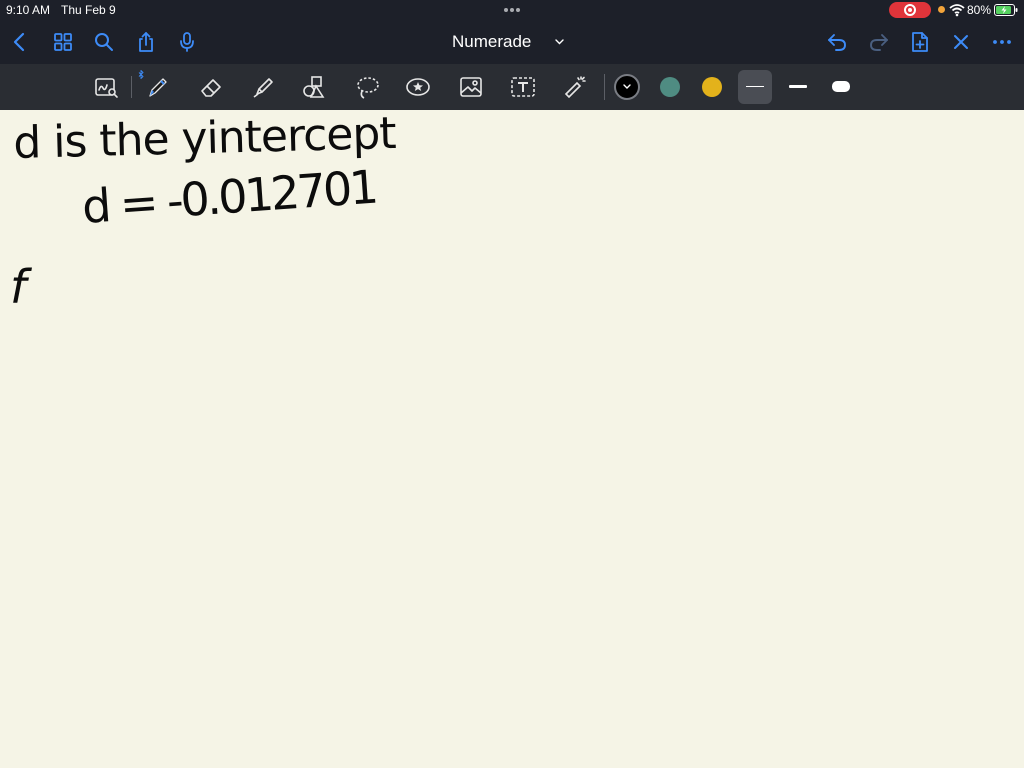 This screenshot has width=1024, height=768. I want to click on laser-pointer-icon, so click(575, 87).